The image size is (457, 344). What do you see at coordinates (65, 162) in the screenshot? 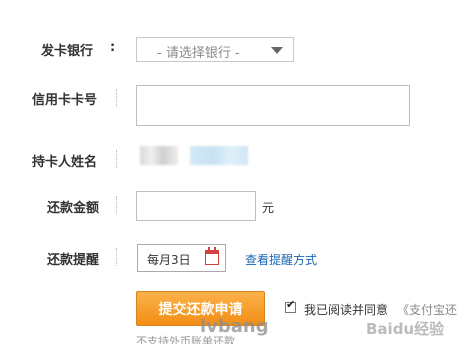
I see `holder-name-label: 持卡人姓名` at bounding box center [65, 162].